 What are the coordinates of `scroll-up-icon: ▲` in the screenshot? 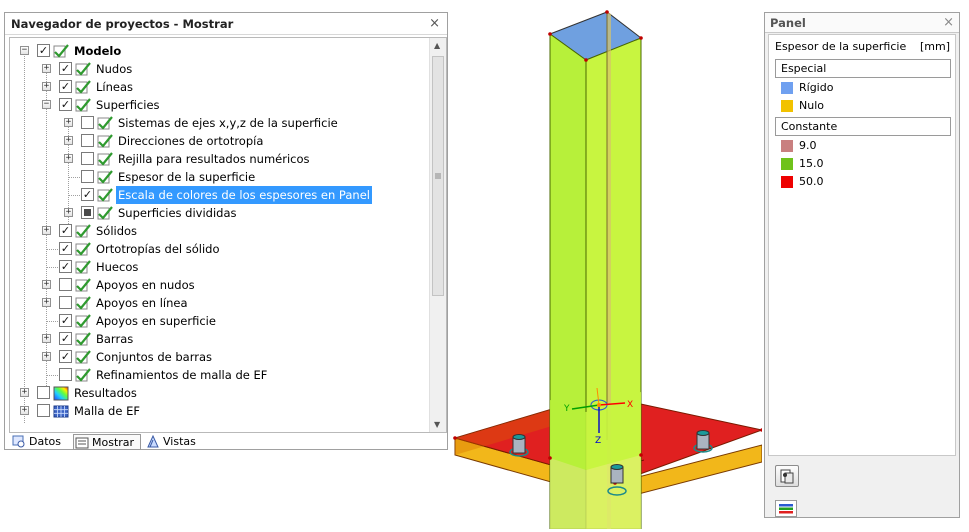 It's located at (437, 45).